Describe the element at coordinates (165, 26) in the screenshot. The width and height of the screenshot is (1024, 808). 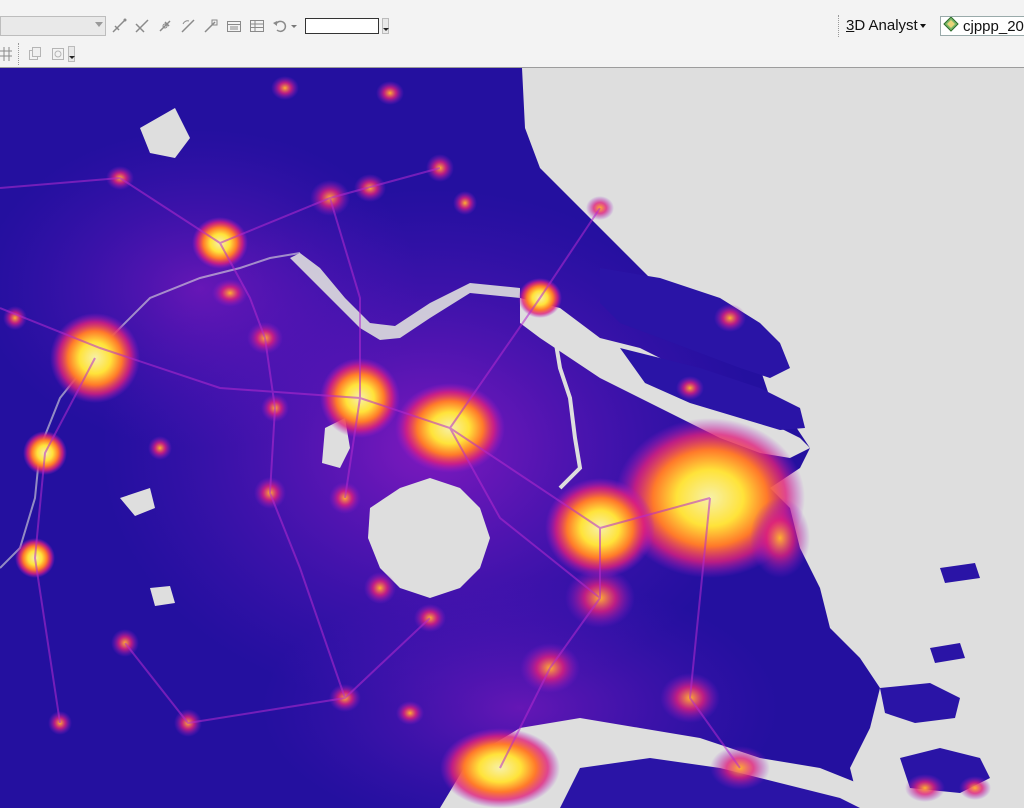
I see `split-icon` at that location.